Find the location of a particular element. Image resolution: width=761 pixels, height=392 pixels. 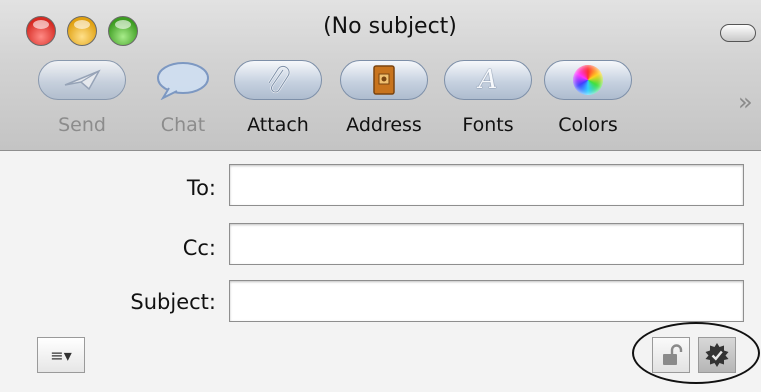

fonts-label: Fonts is located at coordinates (488, 125).